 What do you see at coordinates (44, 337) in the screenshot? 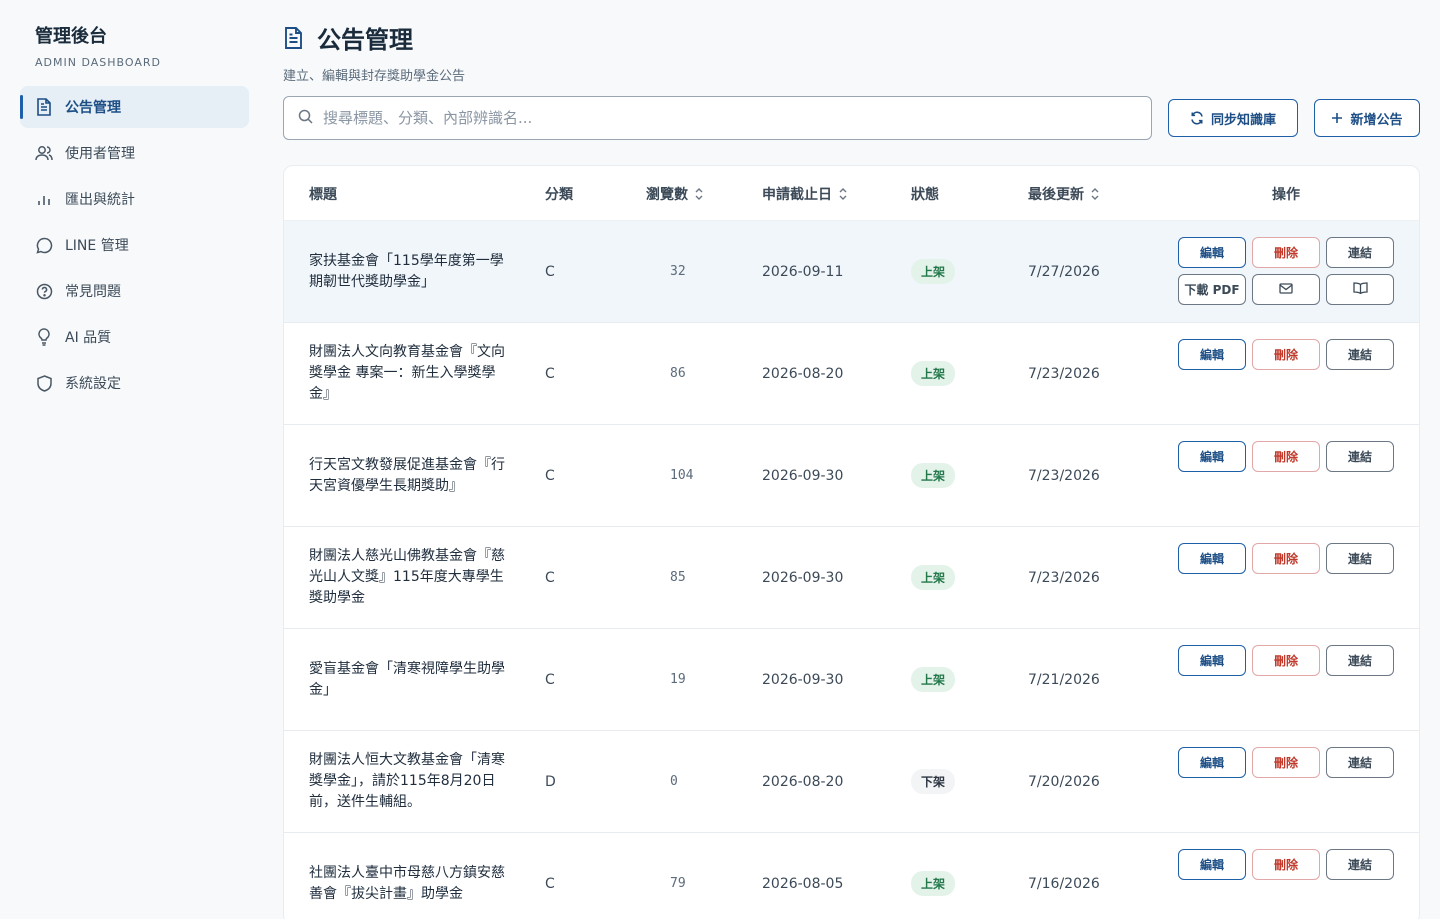
I see `lightbulb-icon` at bounding box center [44, 337].